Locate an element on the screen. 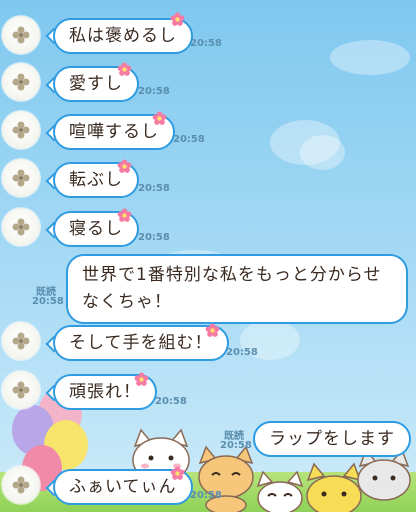  yellow-cat-illustration is located at coordinates (334, 487).